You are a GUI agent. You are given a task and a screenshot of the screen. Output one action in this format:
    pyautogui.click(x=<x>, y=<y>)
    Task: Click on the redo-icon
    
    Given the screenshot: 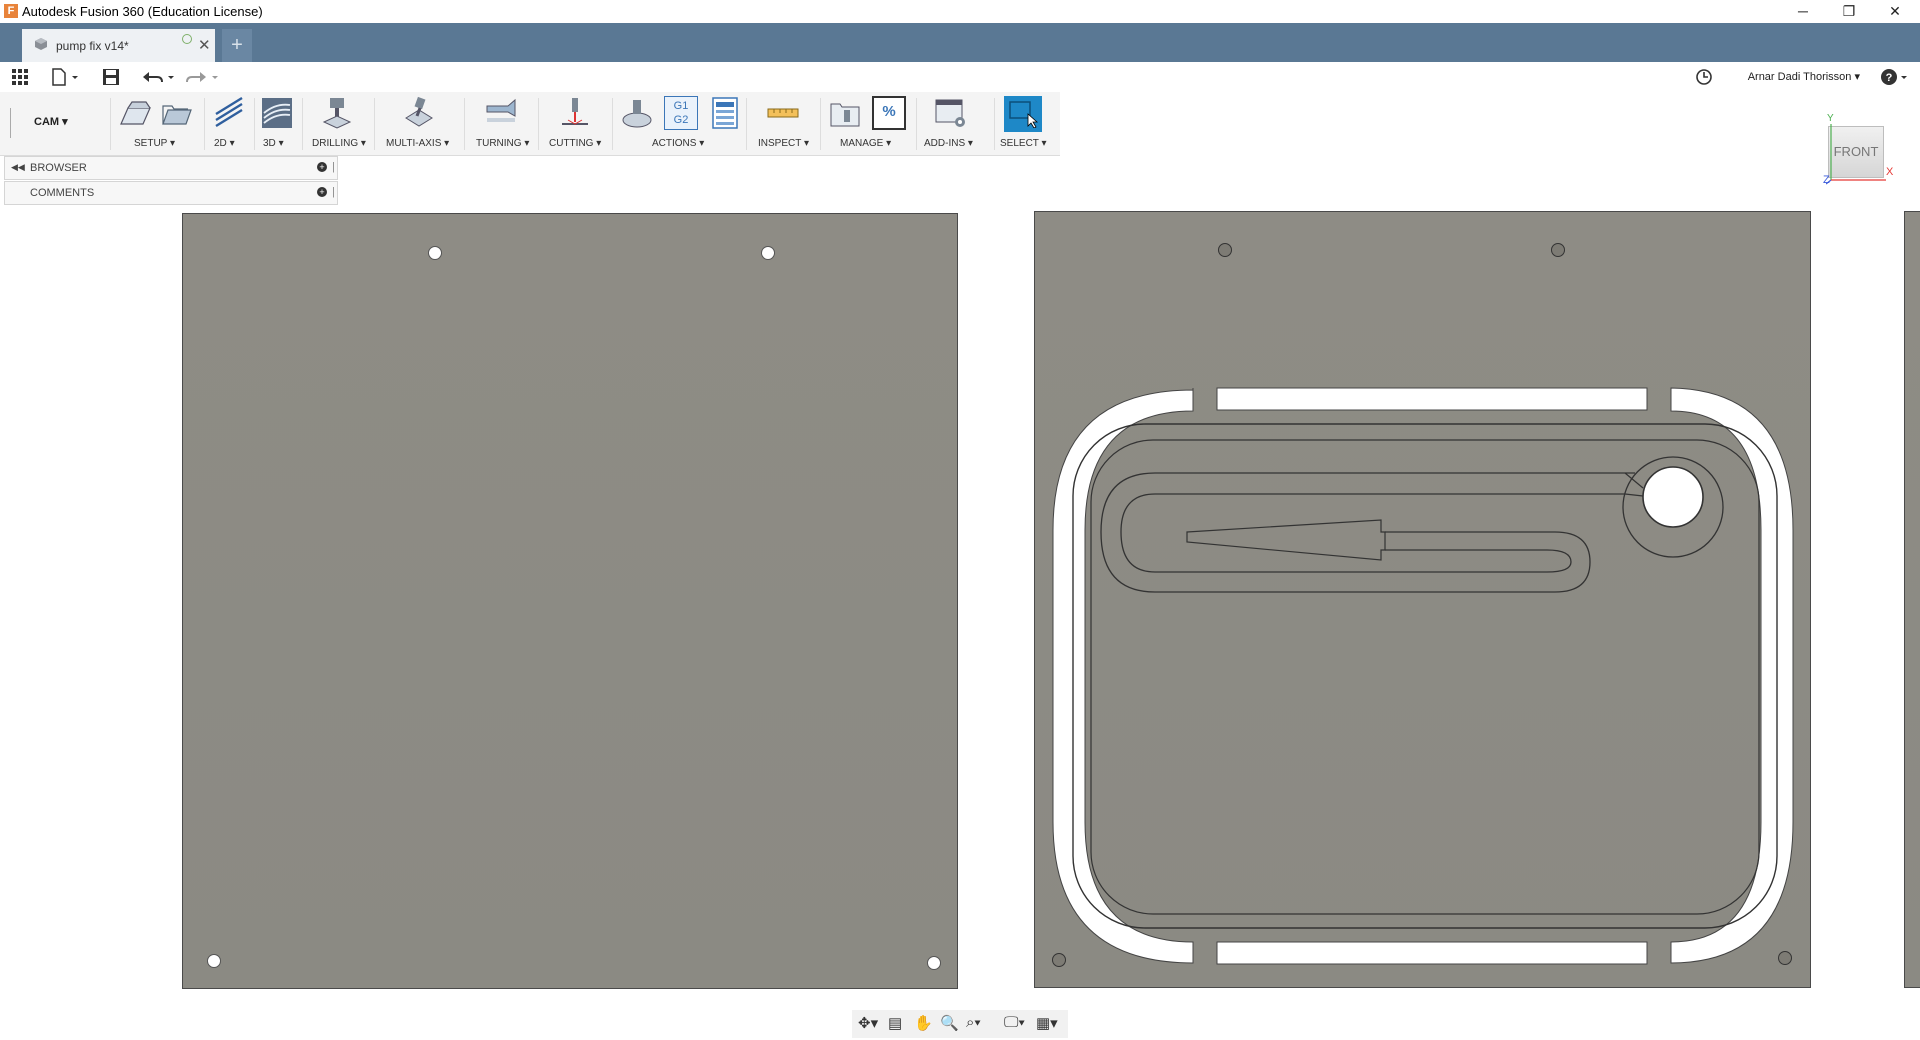 What is the action you would take?
    pyautogui.click(x=203, y=77)
    